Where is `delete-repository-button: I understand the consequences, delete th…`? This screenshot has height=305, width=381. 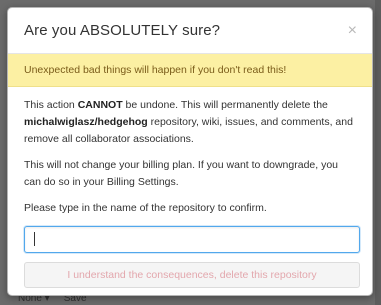
delete-repository-button: I understand the consequences, delete th… is located at coordinates (192, 275).